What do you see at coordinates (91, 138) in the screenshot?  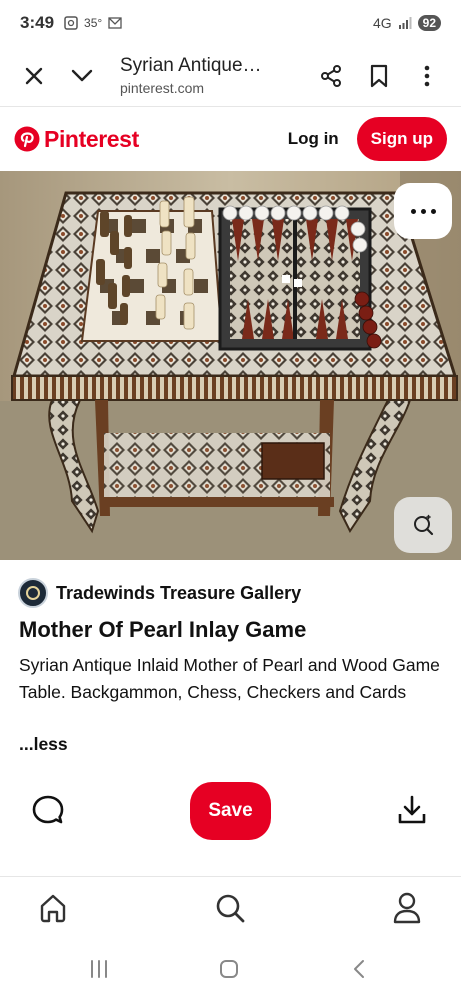 I see `pinterest-logo-text: Pinterest` at bounding box center [91, 138].